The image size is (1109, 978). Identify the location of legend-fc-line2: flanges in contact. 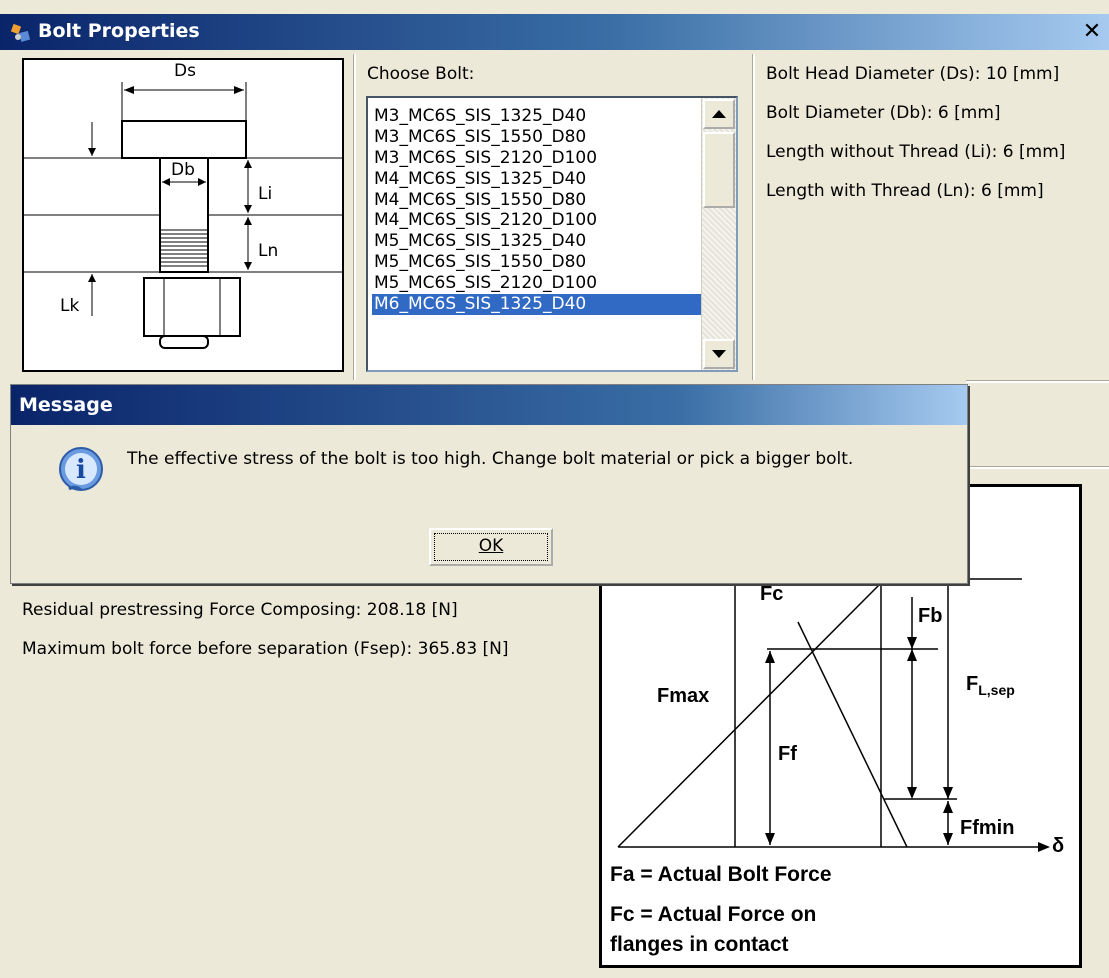
(699, 944).